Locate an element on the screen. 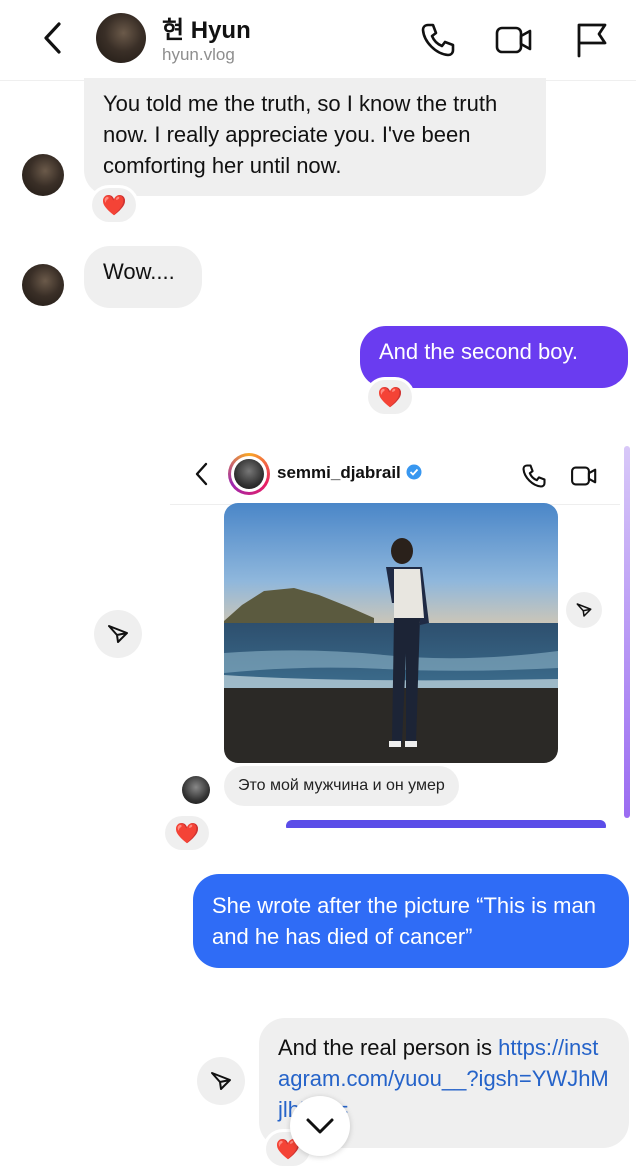  chevron-down-icon is located at coordinates (320, 1126).